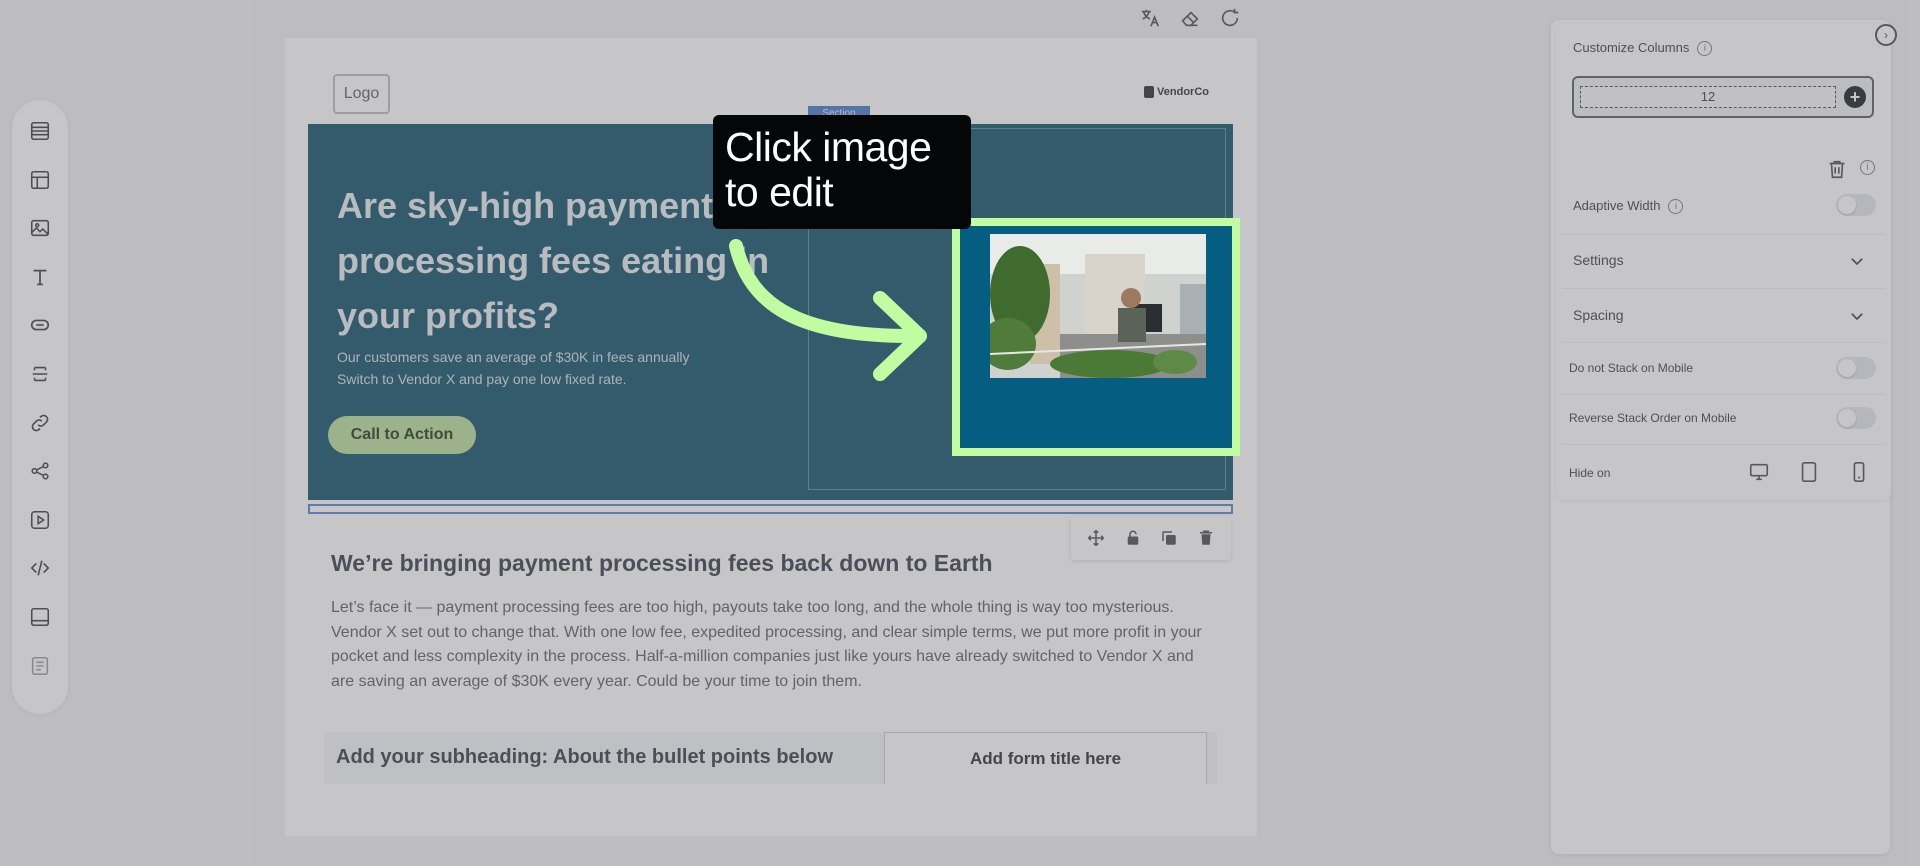 The image size is (1920, 866). I want to click on highlighted-image-column, so click(1096, 337).